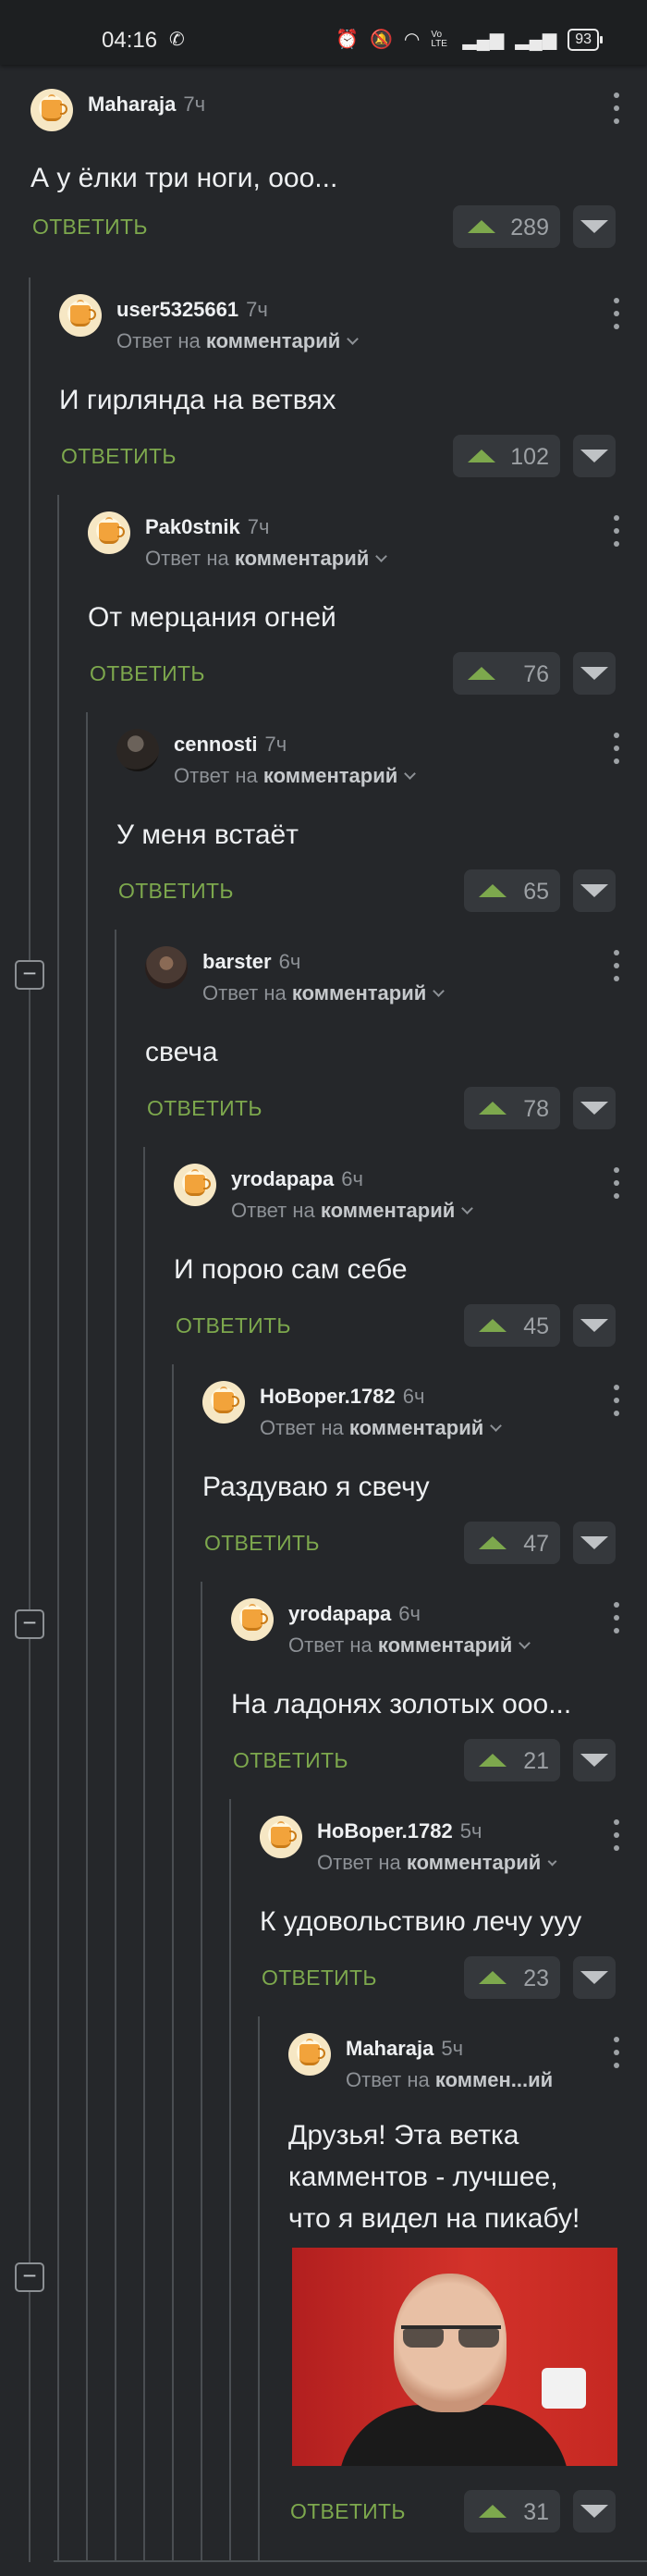 The image size is (647, 2576). Describe the element at coordinates (146, 104) in the screenshot. I see `username: Maharaja 7ч` at that location.